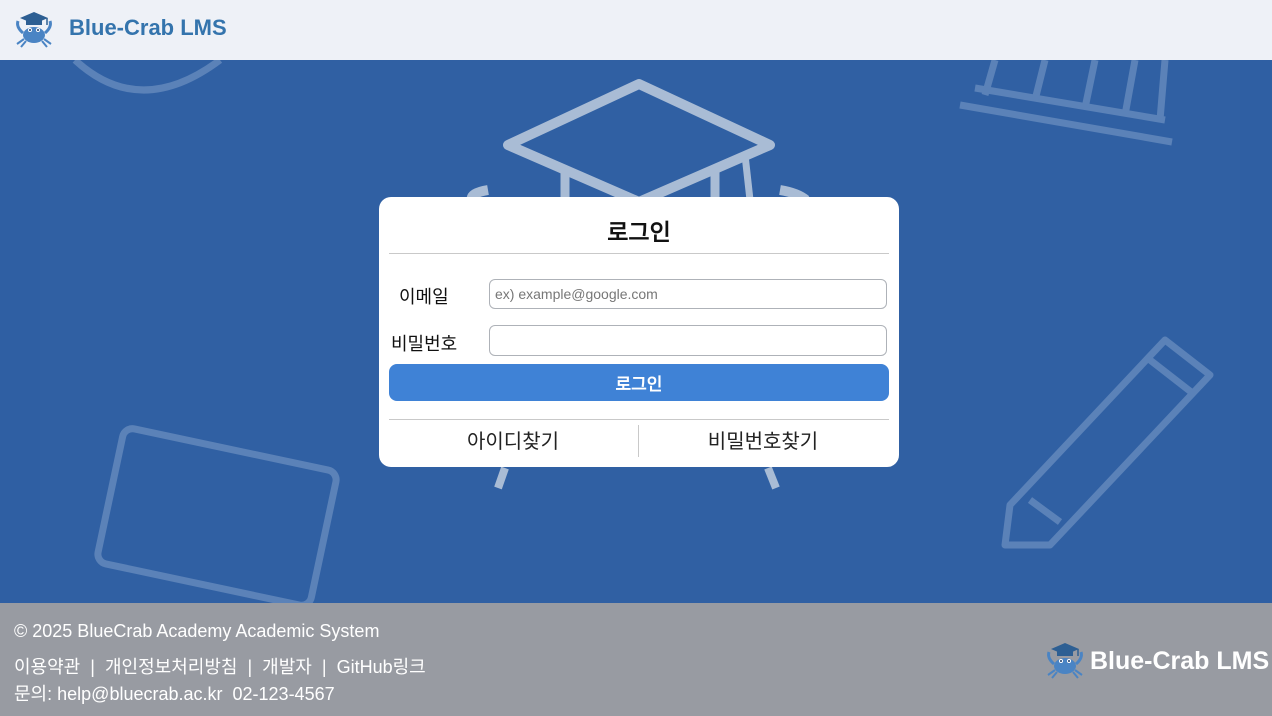  Describe the element at coordinates (688, 294) in the screenshot. I see `email-field` at that location.